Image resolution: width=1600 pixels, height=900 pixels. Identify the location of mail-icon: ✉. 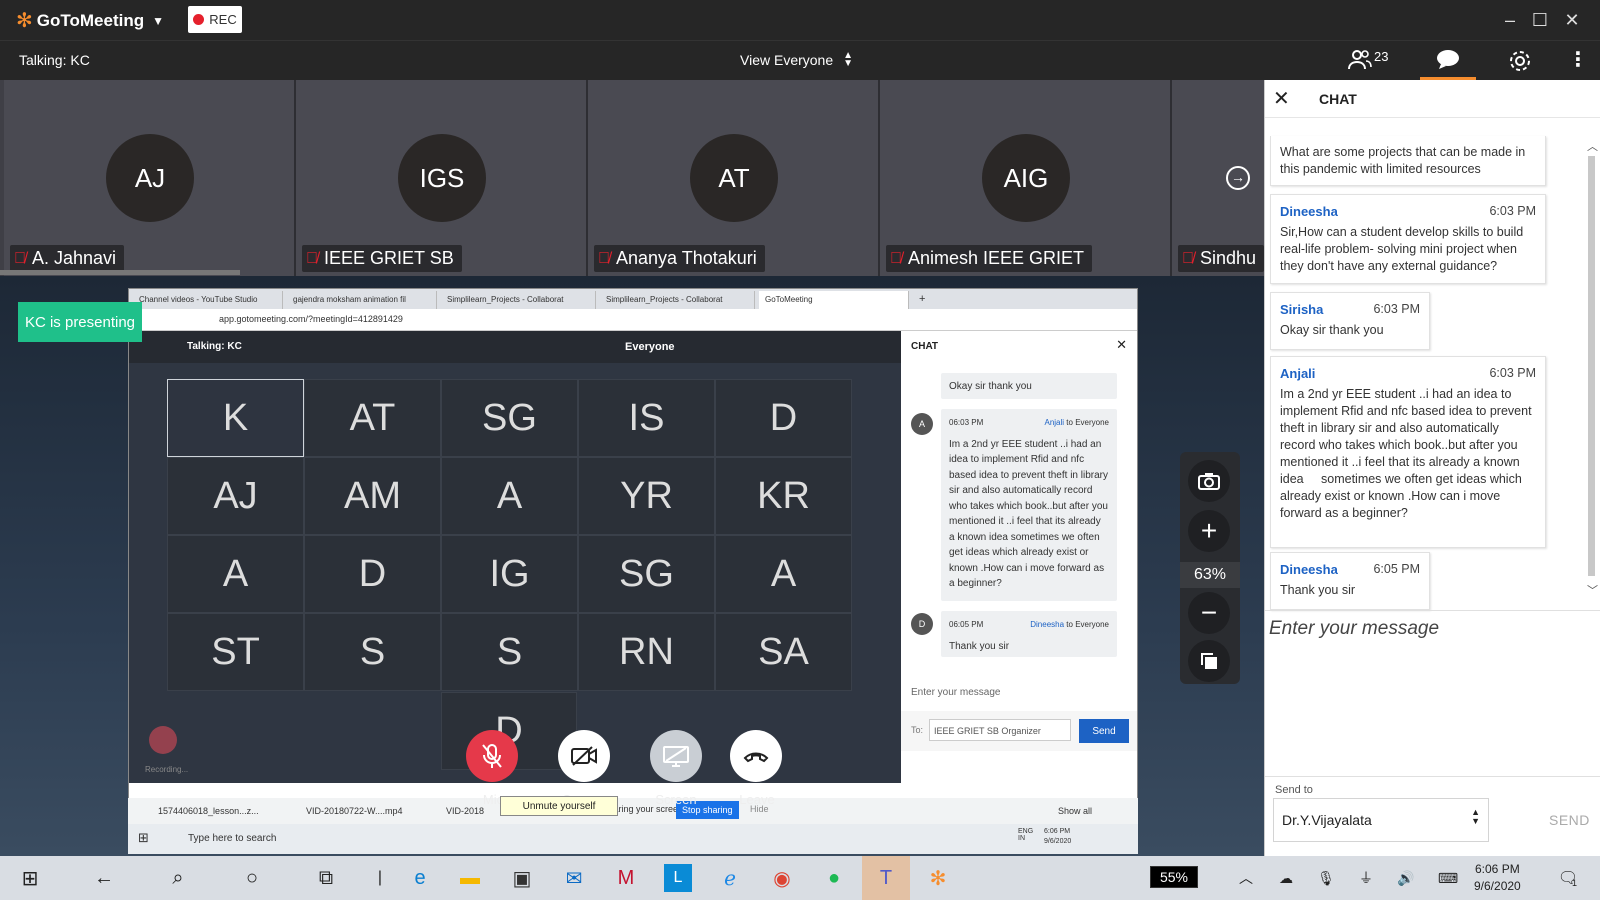
(574, 878).